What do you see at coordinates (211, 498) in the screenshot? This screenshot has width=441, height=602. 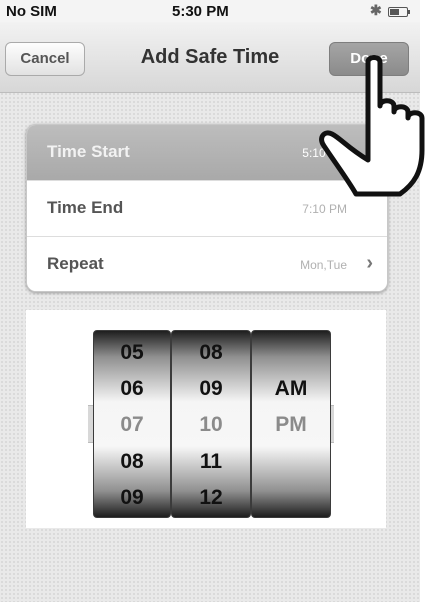 I see `minute-item: 12` at bounding box center [211, 498].